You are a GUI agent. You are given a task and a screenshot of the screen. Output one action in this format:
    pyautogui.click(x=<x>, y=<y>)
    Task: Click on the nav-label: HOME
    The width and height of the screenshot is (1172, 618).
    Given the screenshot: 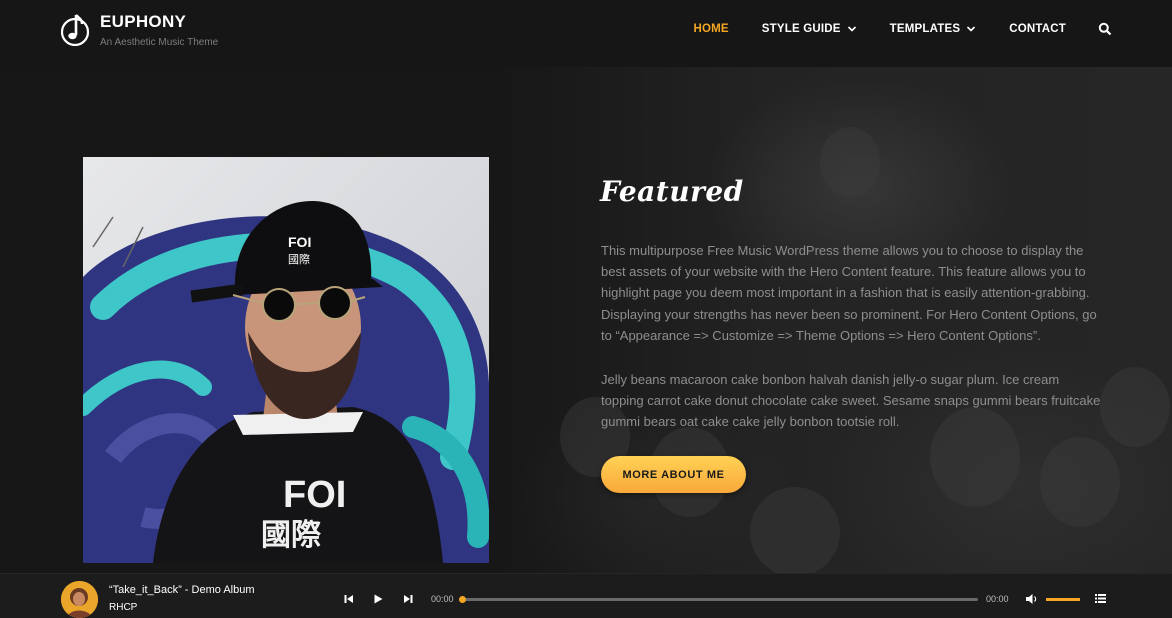 What is the action you would take?
    pyautogui.click(x=711, y=29)
    